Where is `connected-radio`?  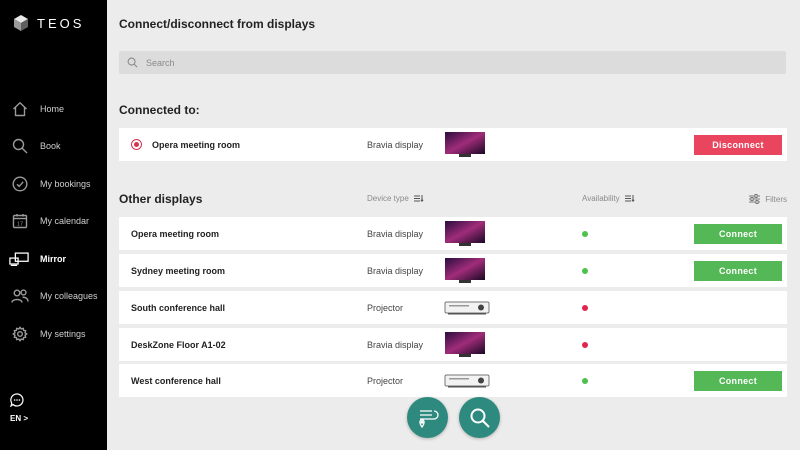 connected-radio is located at coordinates (136, 144).